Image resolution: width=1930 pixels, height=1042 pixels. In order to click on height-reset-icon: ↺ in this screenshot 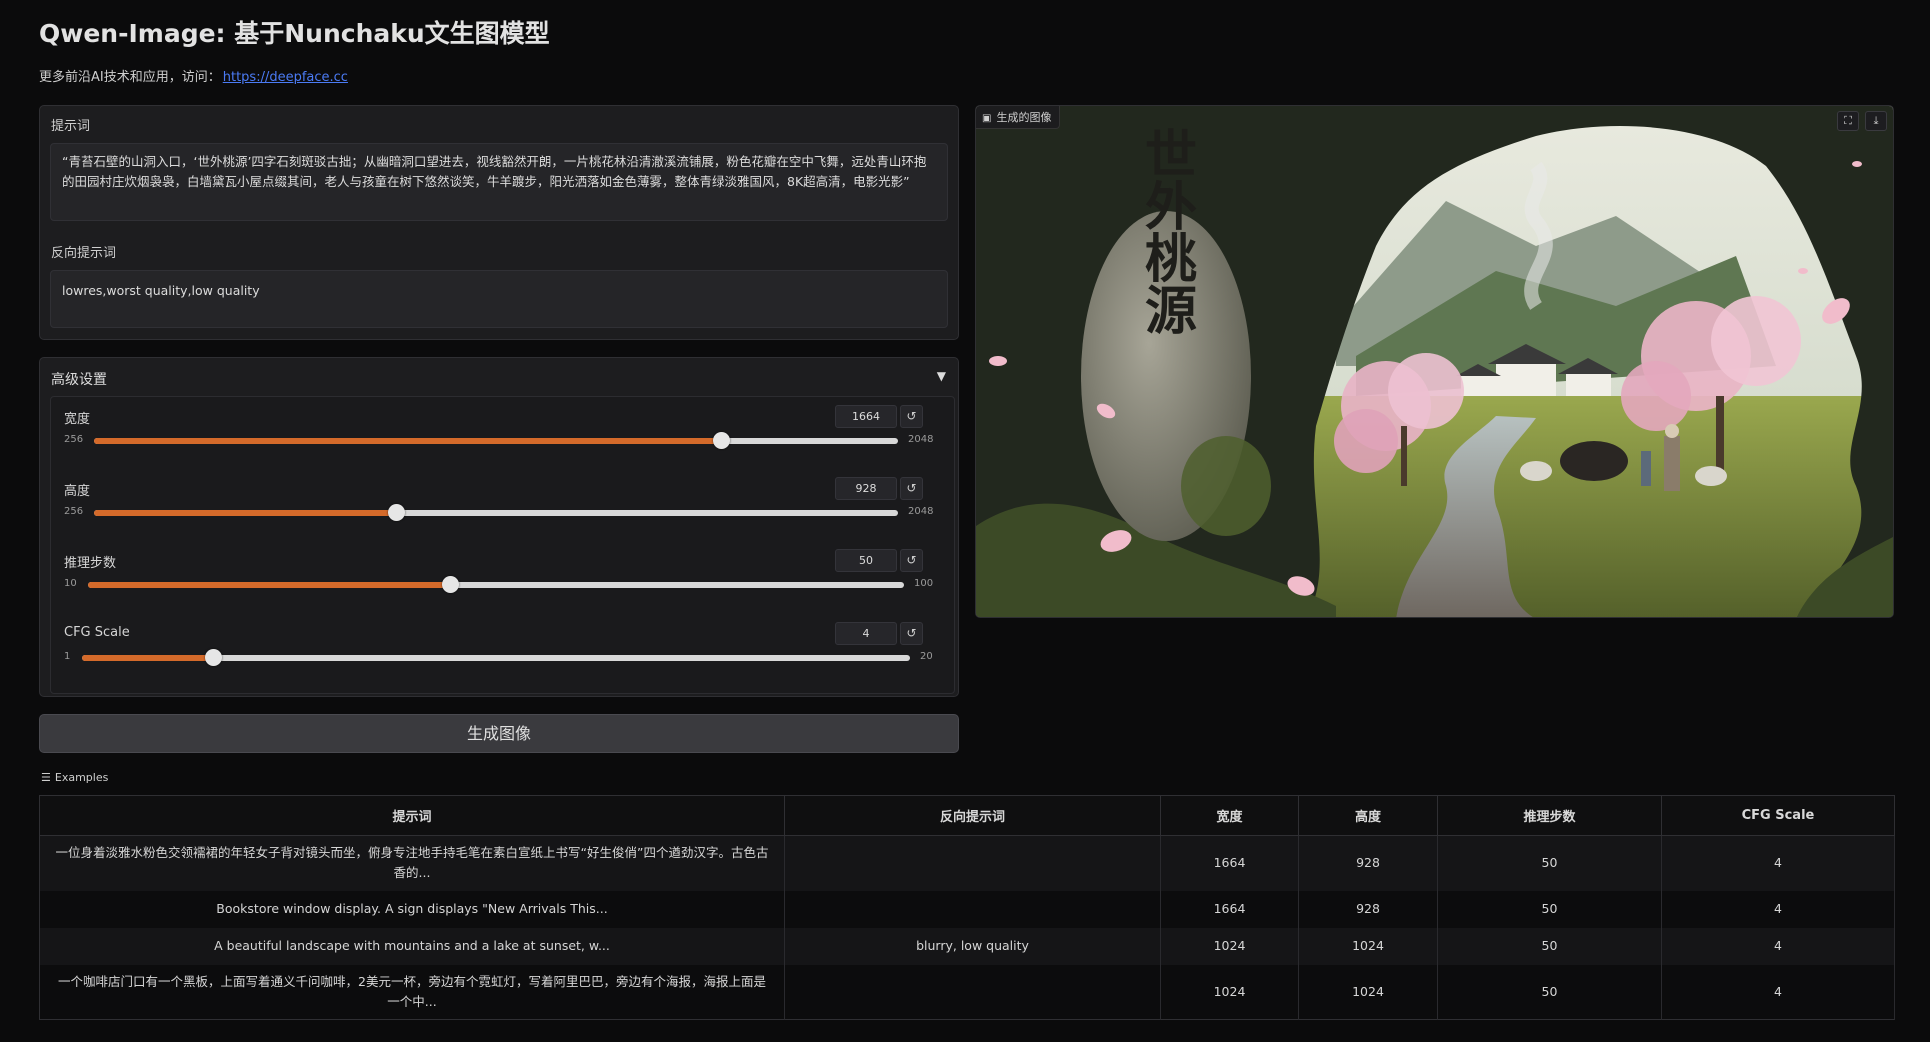, I will do `click(911, 488)`.